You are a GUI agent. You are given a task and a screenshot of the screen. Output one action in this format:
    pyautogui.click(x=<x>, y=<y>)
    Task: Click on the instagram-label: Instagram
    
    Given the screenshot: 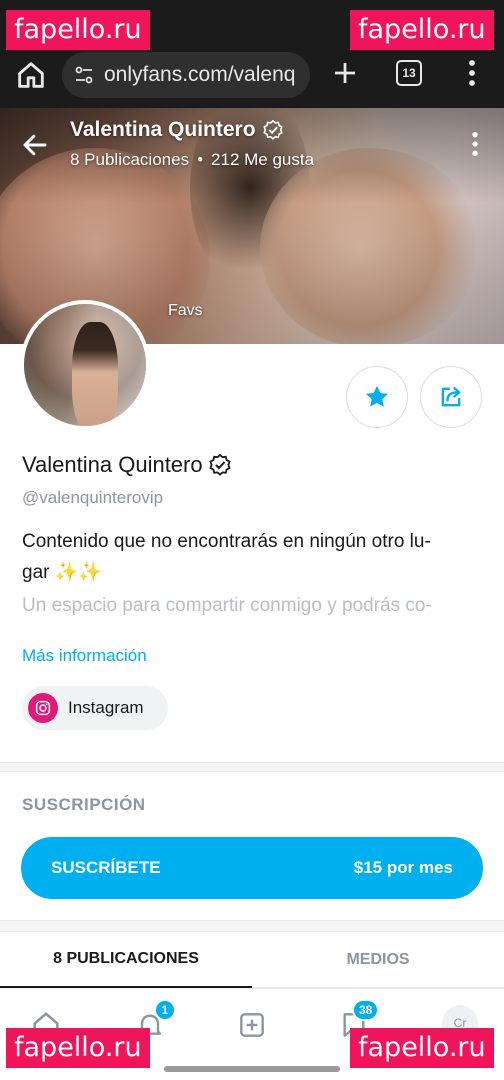 What is the action you would take?
    pyautogui.click(x=106, y=707)
    